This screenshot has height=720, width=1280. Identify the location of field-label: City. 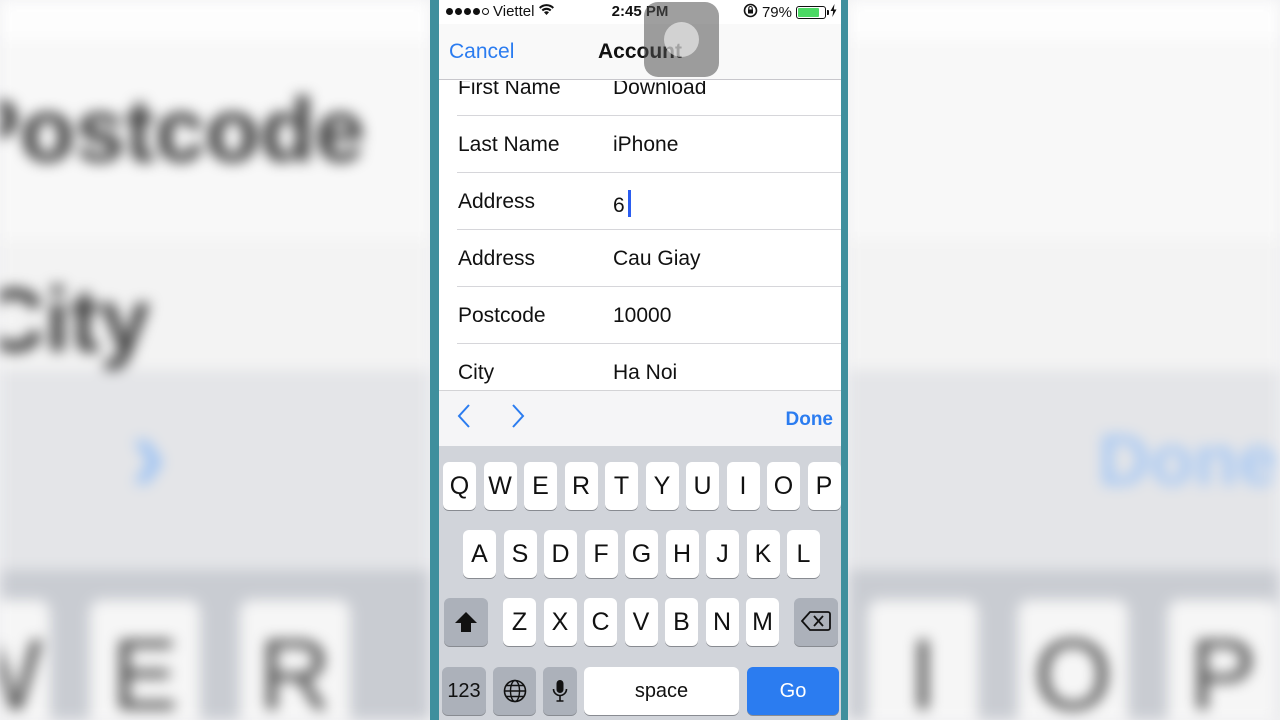
(476, 372).